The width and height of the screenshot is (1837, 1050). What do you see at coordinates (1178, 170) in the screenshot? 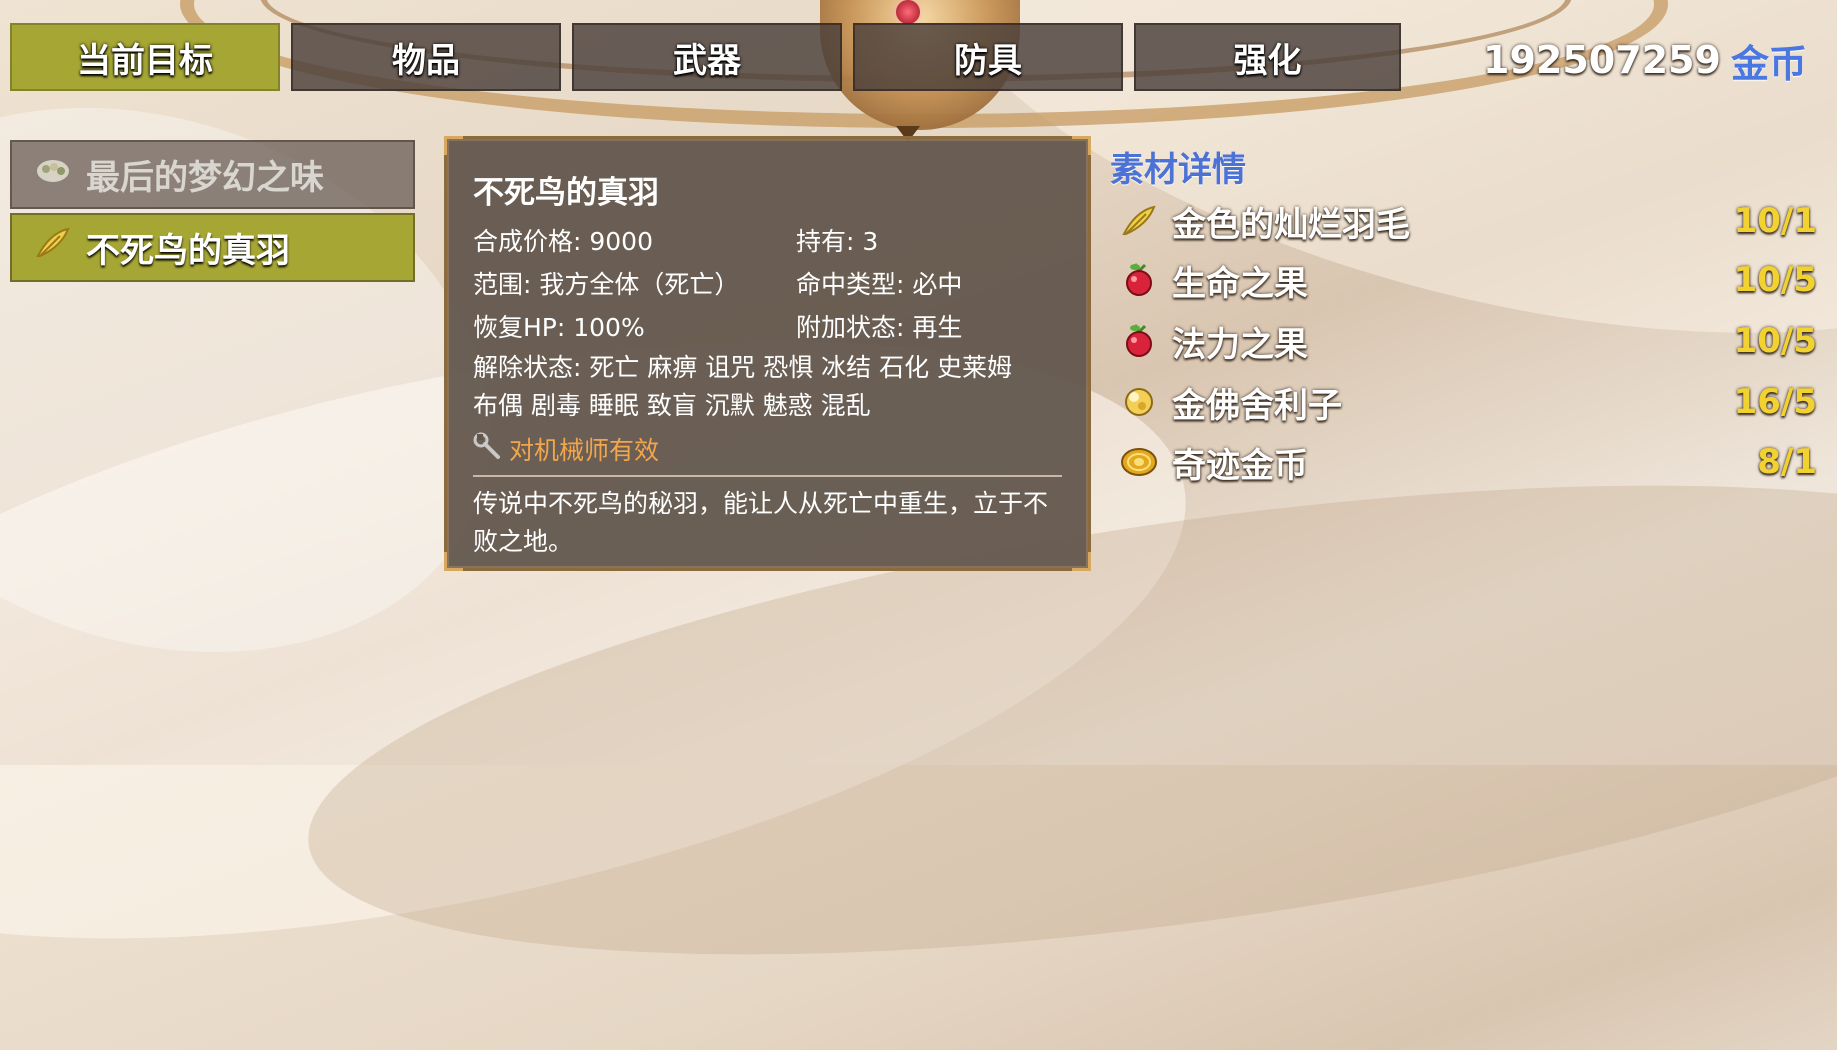
I see `materials-header: 素材详情` at bounding box center [1178, 170].